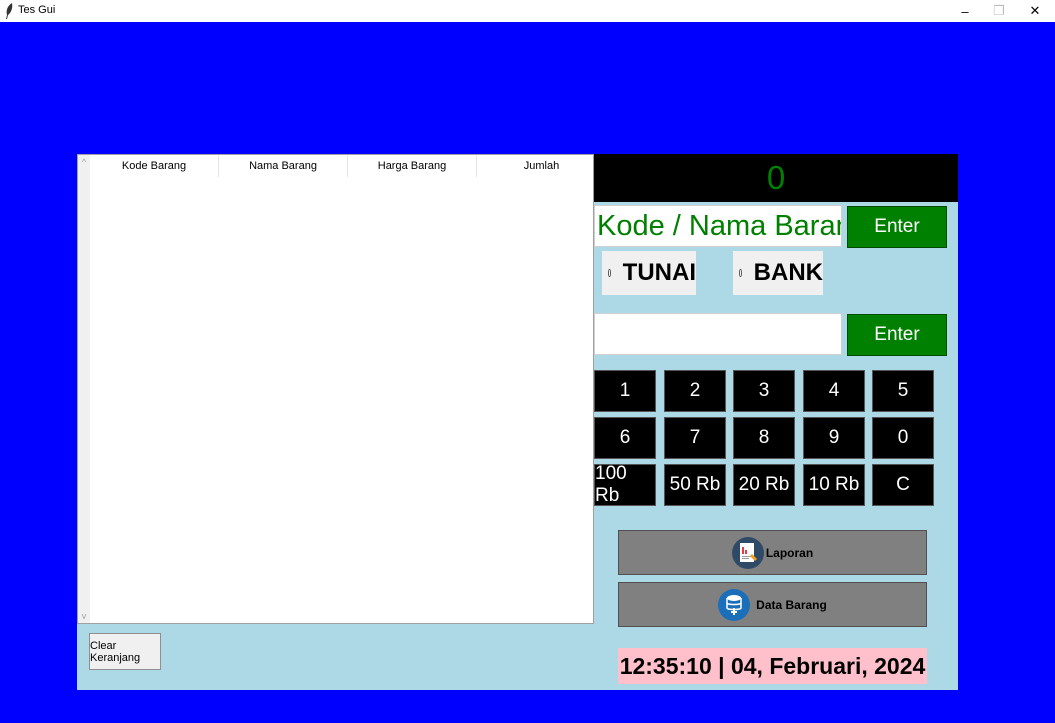 The width and height of the screenshot is (1055, 723). What do you see at coordinates (1035, 11) in the screenshot?
I see `close-button: ✕` at bounding box center [1035, 11].